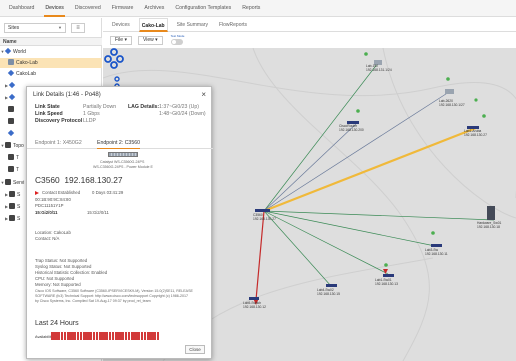  Describe the element at coordinates (27, 63) in the screenshot. I see `tree-item-label: Cako-Lab` at that location.